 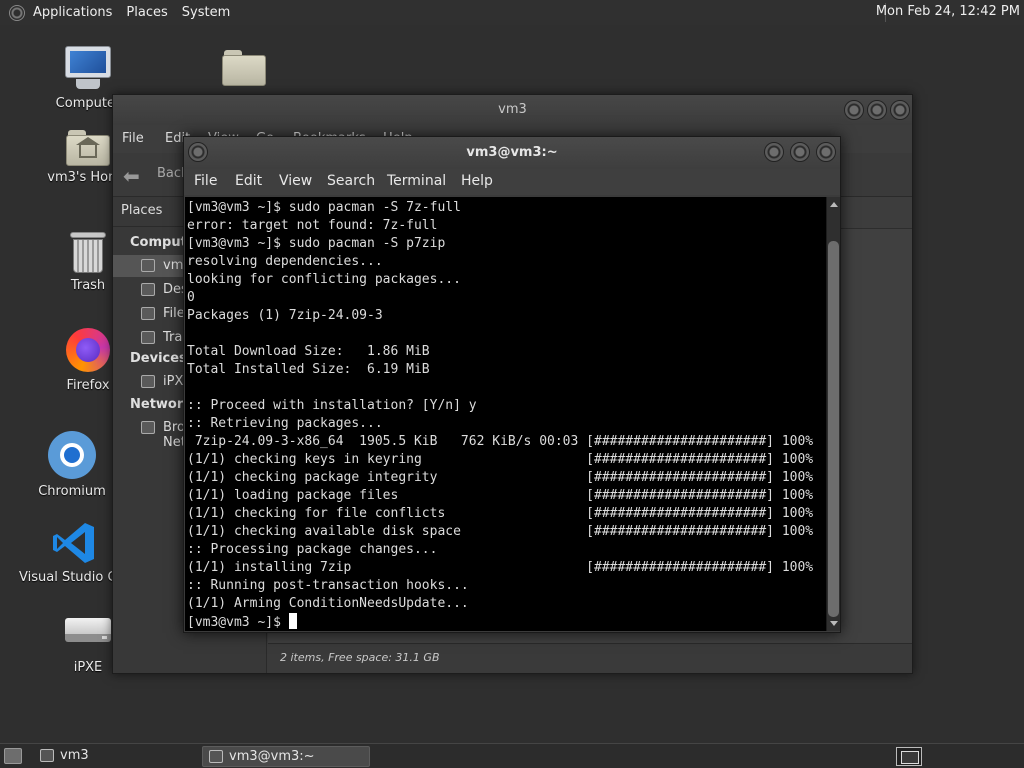 I want to click on menu-places: Places, so click(x=146, y=12).